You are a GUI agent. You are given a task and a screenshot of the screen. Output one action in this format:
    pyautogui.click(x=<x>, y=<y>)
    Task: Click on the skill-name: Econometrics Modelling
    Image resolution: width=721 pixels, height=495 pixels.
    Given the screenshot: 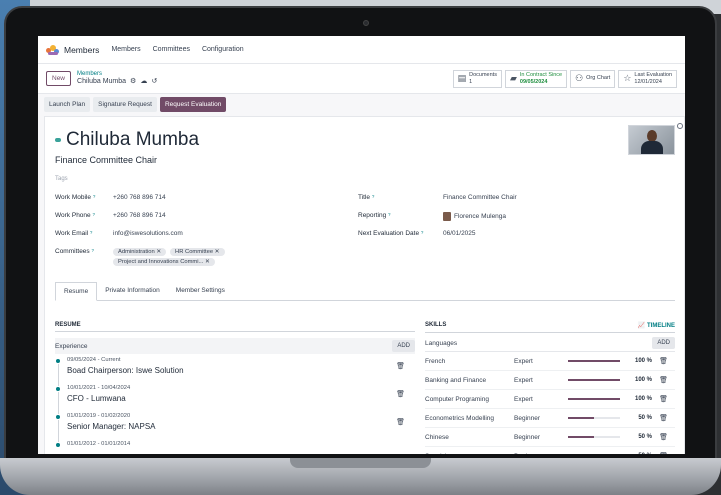 What is the action you would take?
    pyautogui.click(x=460, y=418)
    